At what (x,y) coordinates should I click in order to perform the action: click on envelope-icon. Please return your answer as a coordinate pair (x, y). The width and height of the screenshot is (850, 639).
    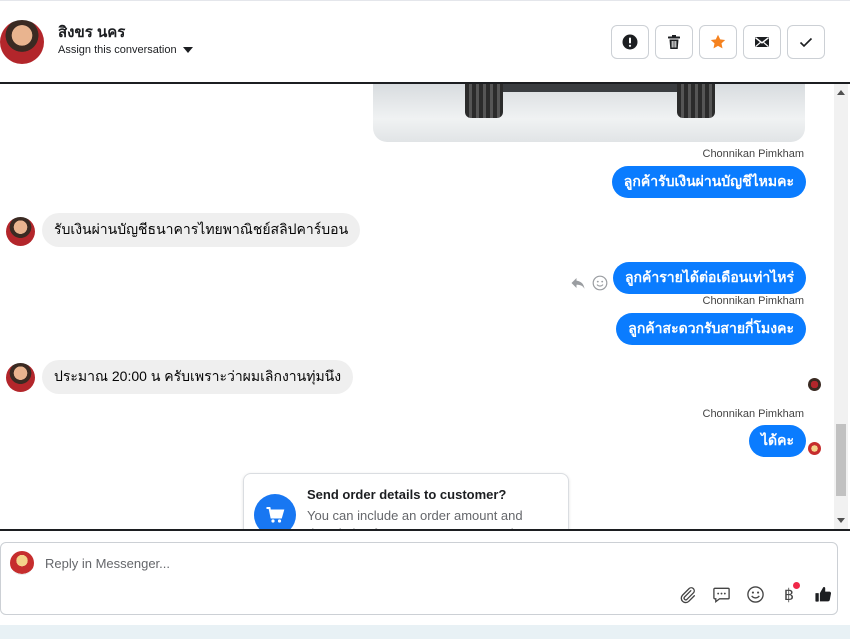
    Looking at the image, I should click on (762, 42).